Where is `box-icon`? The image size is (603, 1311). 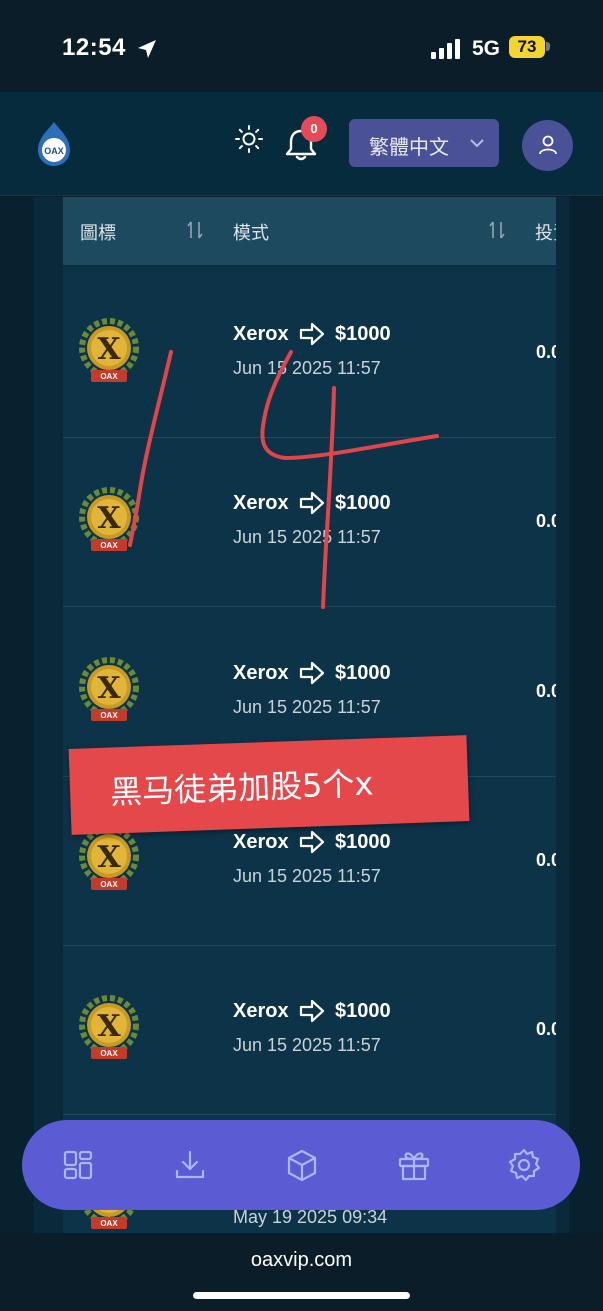
box-icon is located at coordinates (302, 1165).